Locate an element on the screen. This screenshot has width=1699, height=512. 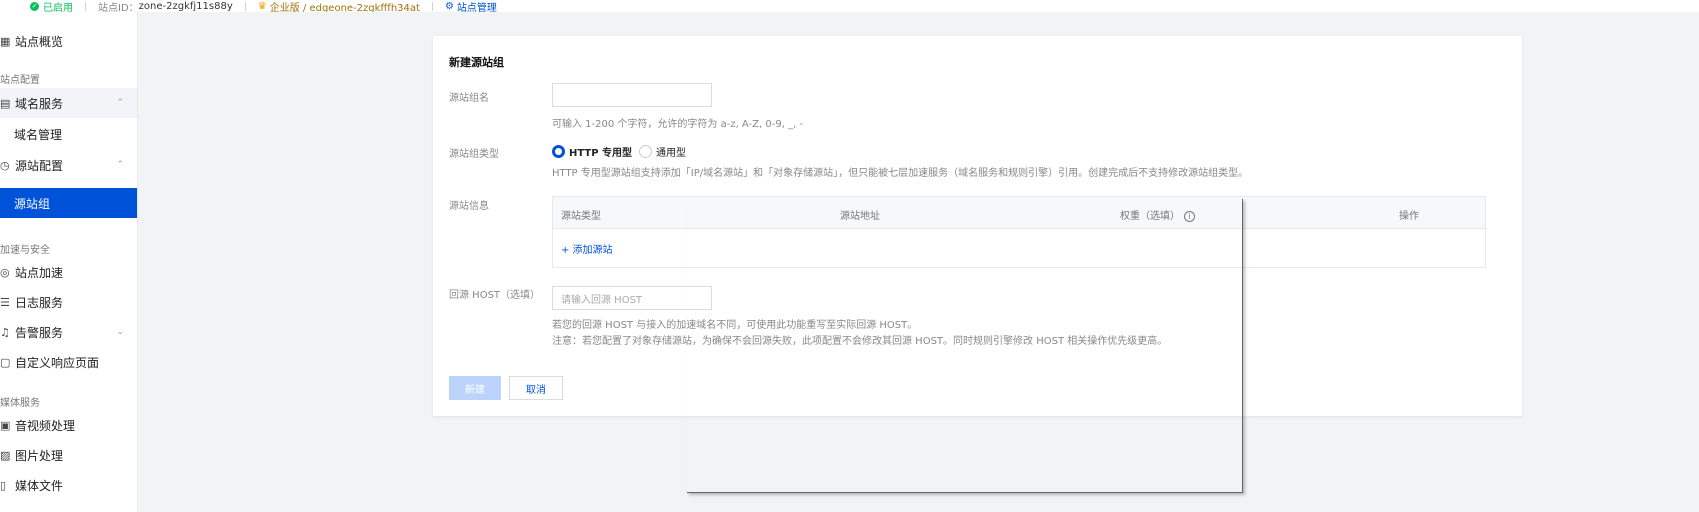
site-manage-link: ⚙ 站点管理 is located at coordinates (470, 6).